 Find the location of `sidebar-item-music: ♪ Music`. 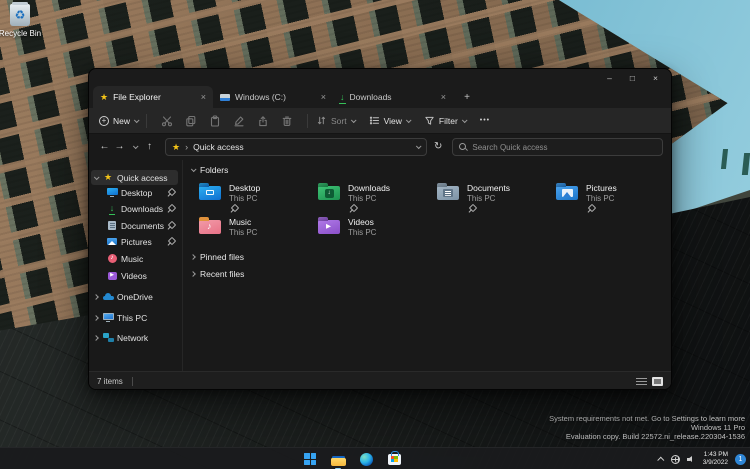

sidebar-item-music: ♪ Music is located at coordinates (134, 258).